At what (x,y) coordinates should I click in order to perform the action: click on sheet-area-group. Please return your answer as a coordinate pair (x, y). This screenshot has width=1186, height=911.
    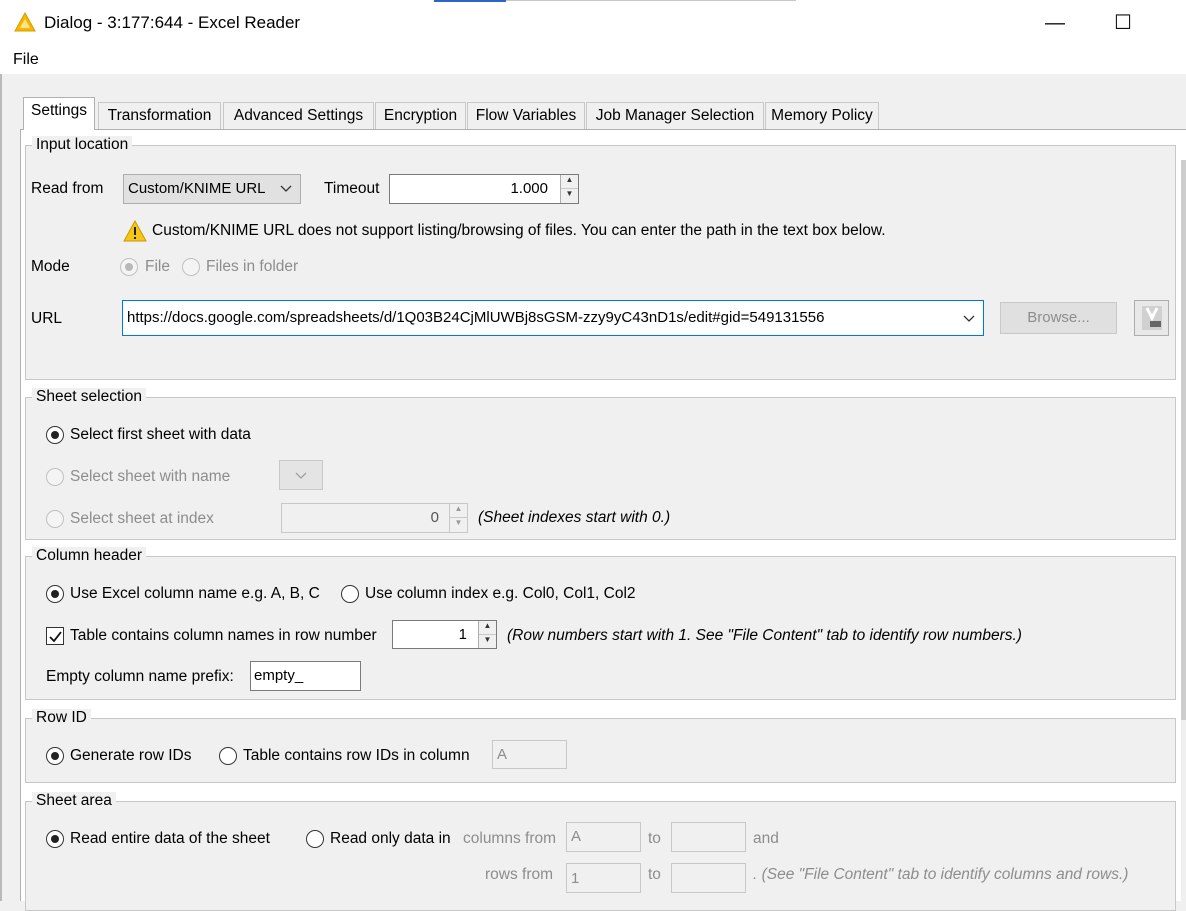
    Looking at the image, I should click on (600, 856).